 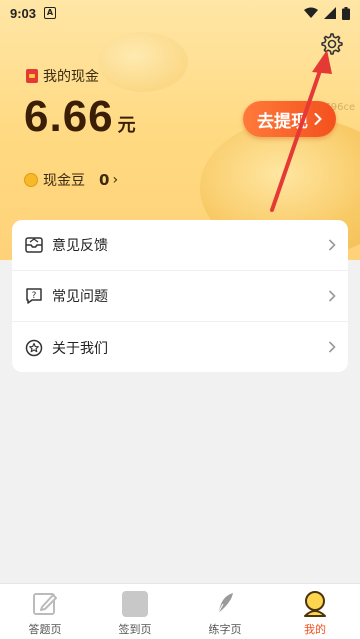 I want to click on tab-profile: 我的, so click(x=315, y=611).